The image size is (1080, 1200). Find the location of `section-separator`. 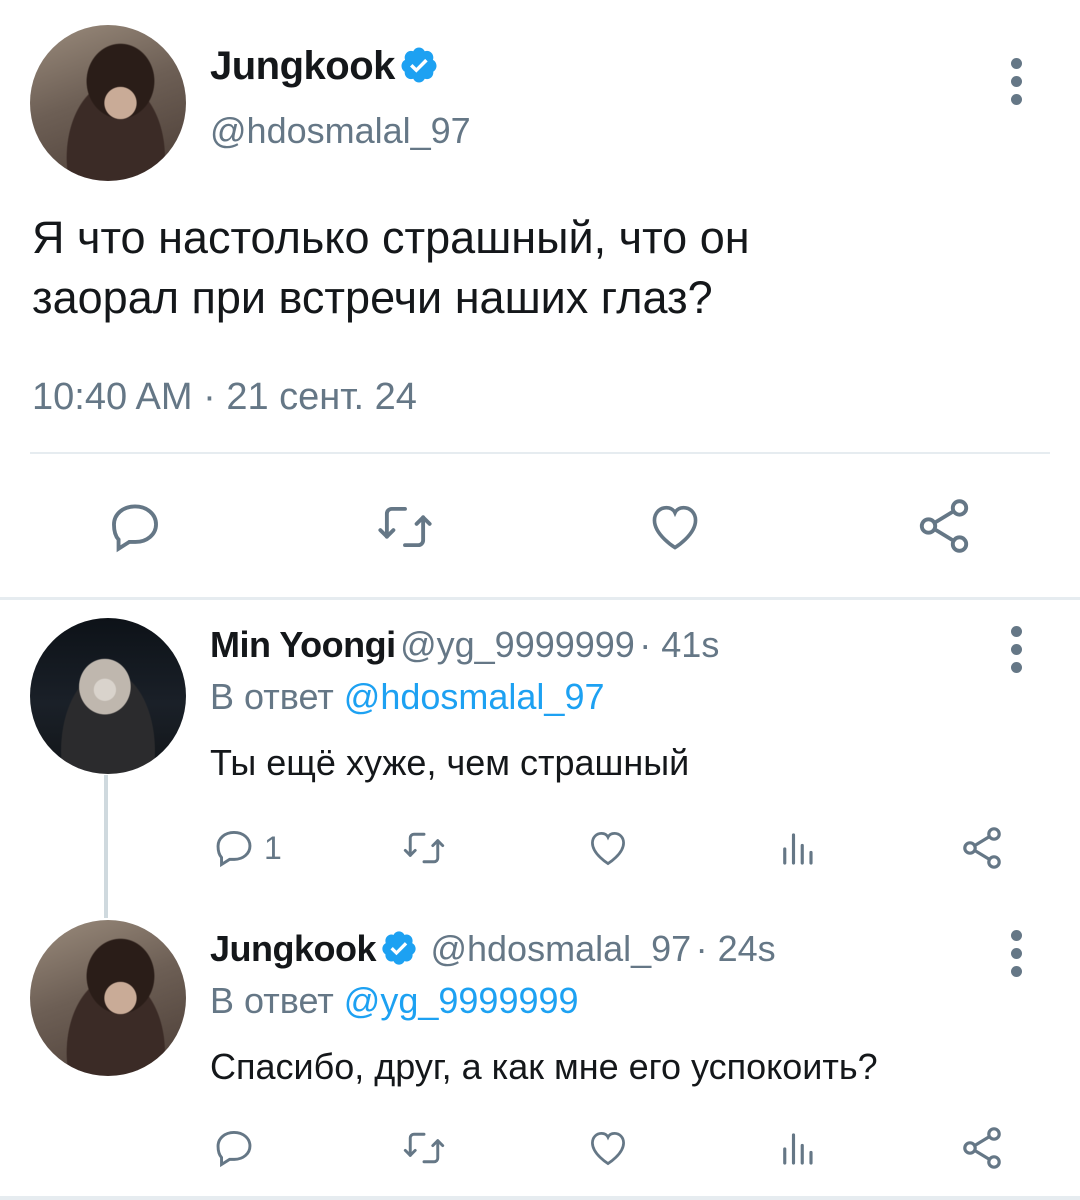

section-separator is located at coordinates (540, 598).